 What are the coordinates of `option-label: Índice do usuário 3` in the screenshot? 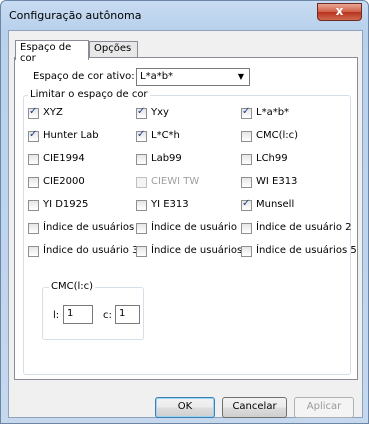 It's located at (91, 250).